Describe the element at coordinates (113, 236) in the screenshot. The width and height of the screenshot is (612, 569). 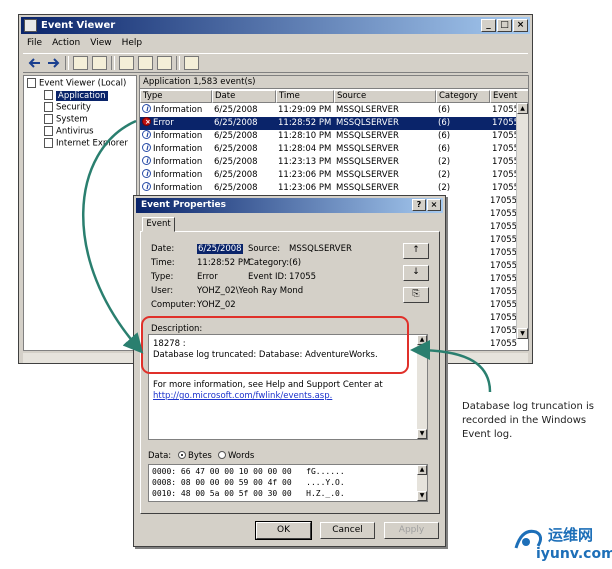
I see `arrow-to-description` at that location.